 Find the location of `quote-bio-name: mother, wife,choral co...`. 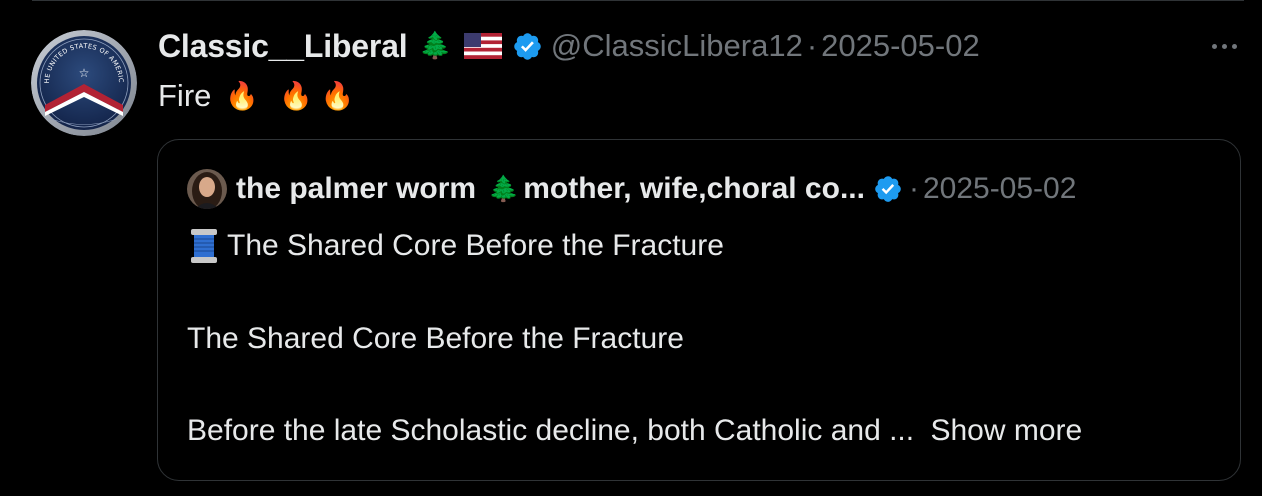

quote-bio-name: mother, wife,choral co... is located at coordinates (694, 189).